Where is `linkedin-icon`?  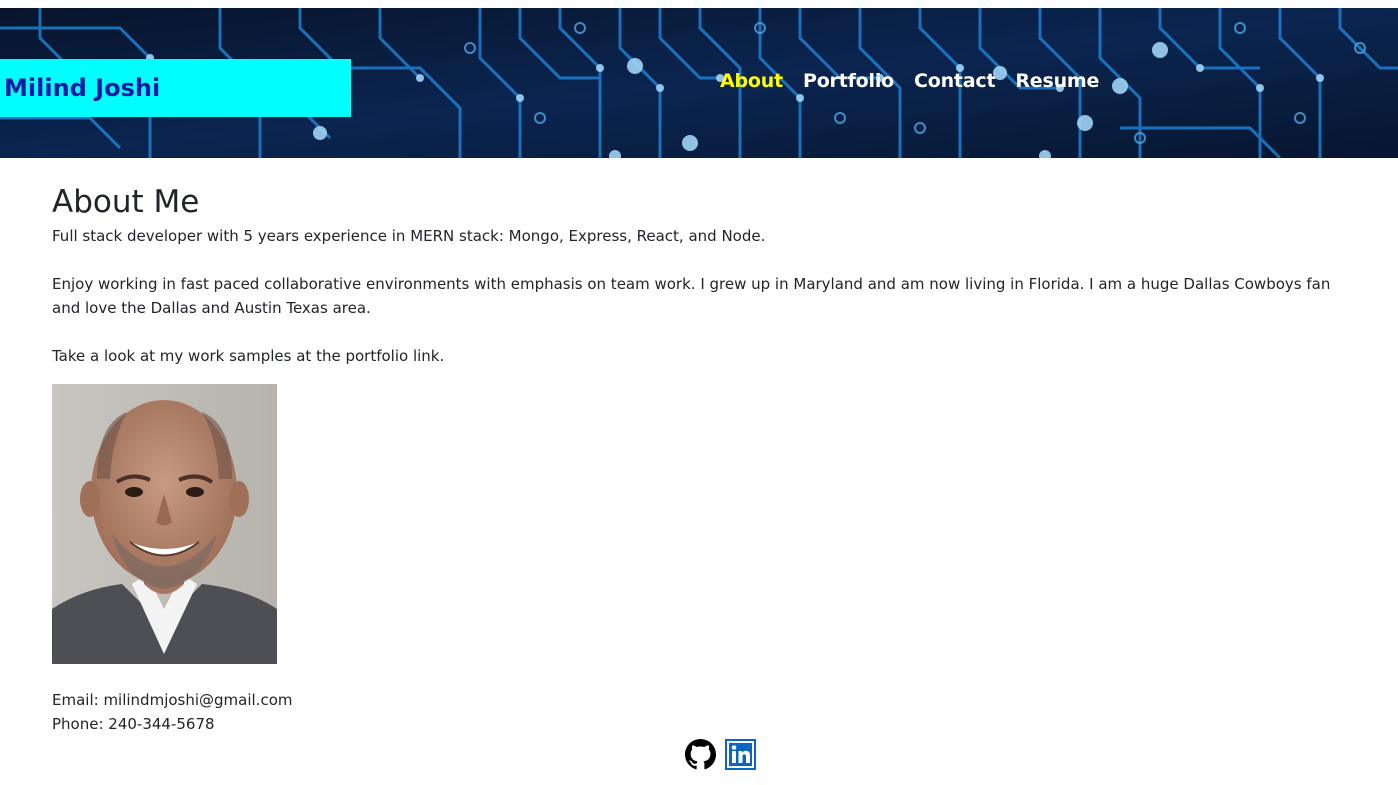 linkedin-icon is located at coordinates (740, 754).